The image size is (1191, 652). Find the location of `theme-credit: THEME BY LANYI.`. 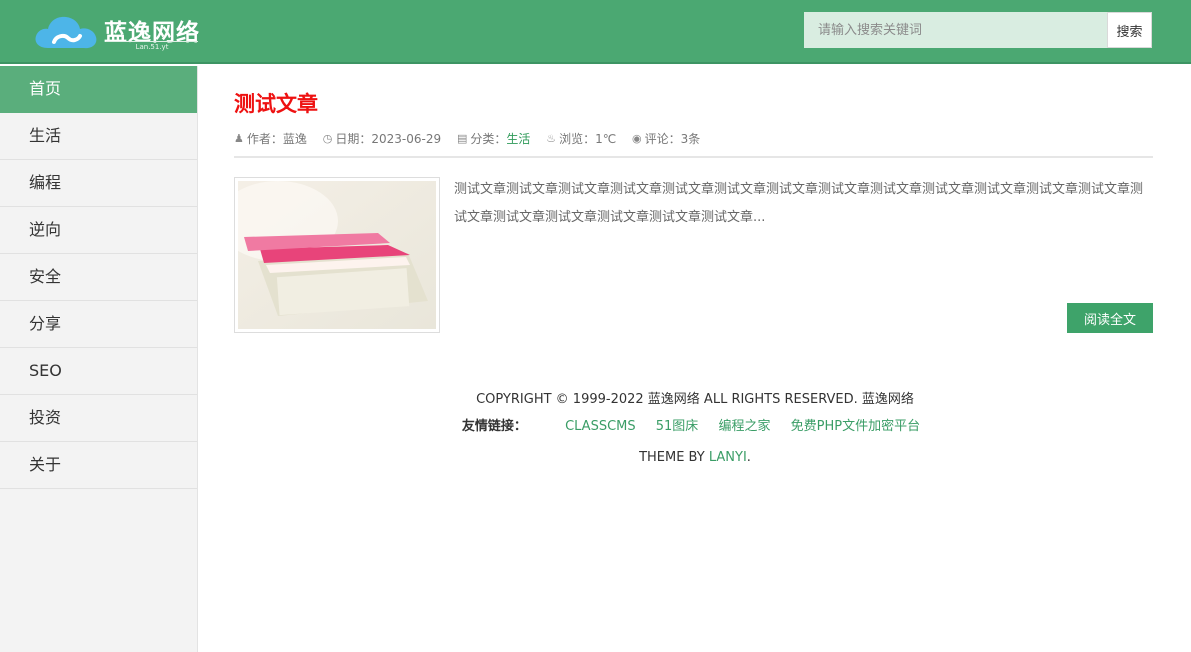

theme-credit: THEME BY LANYI. is located at coordinates (695, 457).